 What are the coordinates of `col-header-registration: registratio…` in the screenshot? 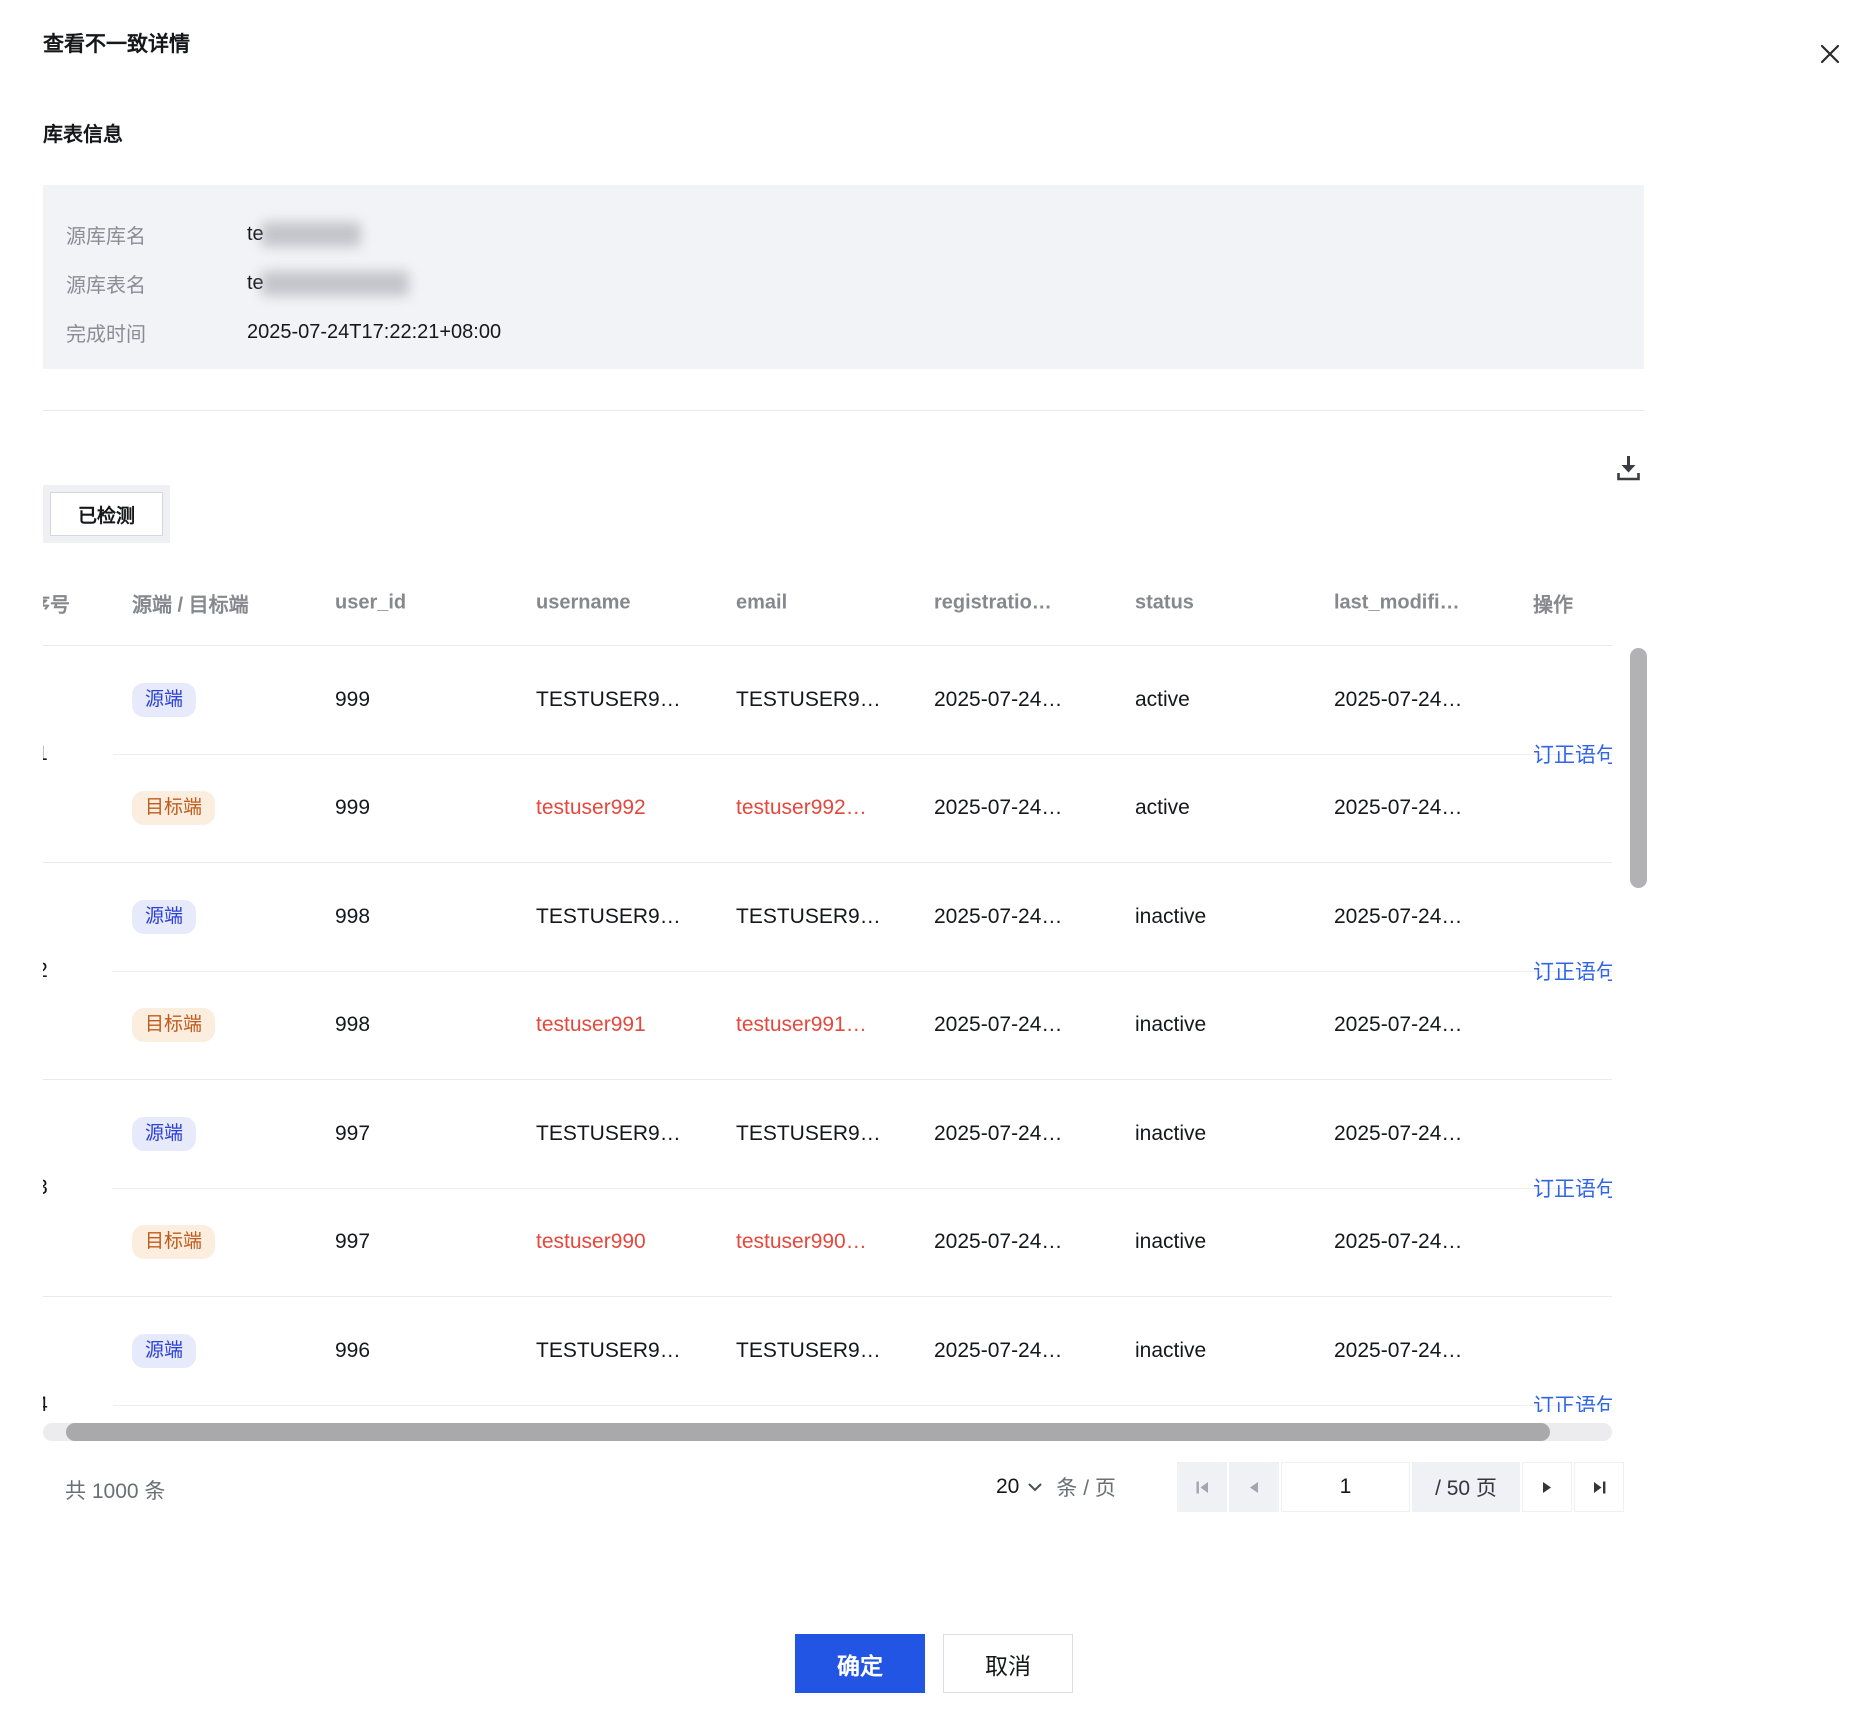 It's located at (993, 602).